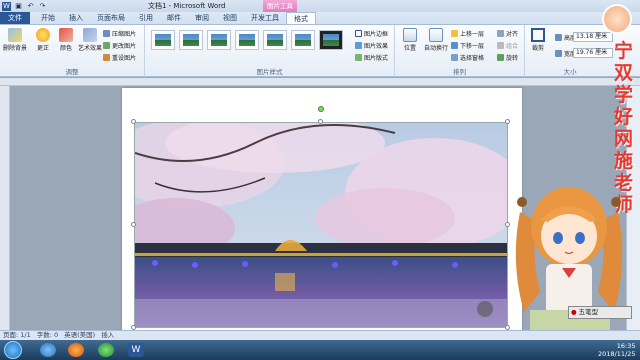 The height and width of the screenshot is (360, 640). Describe the element at coordinates (42, 6) in the screenshot. I see `redo-icon: ↷` at that location.